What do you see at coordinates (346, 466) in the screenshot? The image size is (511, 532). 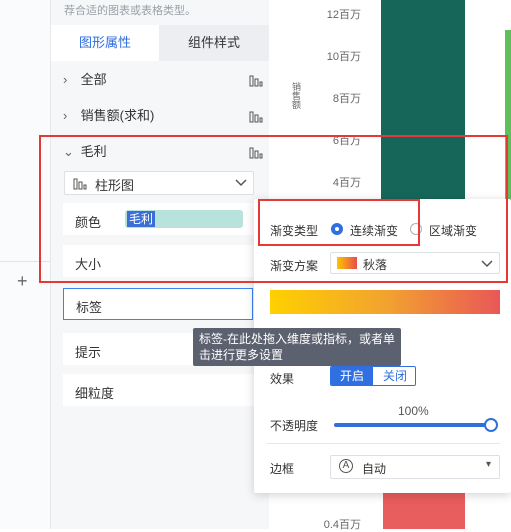 I see `auto-icon: A` at bounding box center [346, 466].